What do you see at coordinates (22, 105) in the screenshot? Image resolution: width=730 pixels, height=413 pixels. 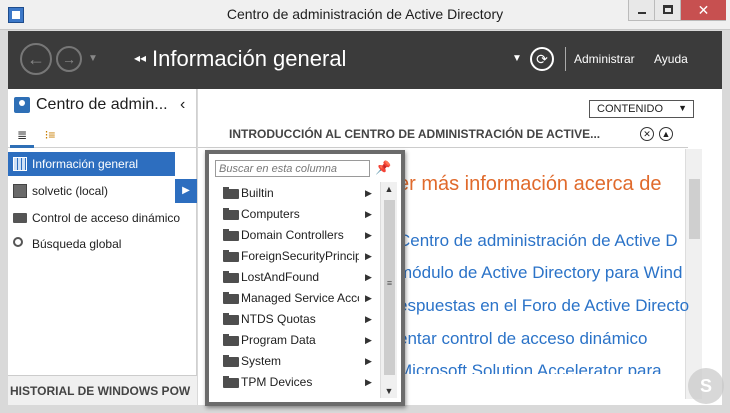 I see `user-icon` at bounding box center [22, 105].